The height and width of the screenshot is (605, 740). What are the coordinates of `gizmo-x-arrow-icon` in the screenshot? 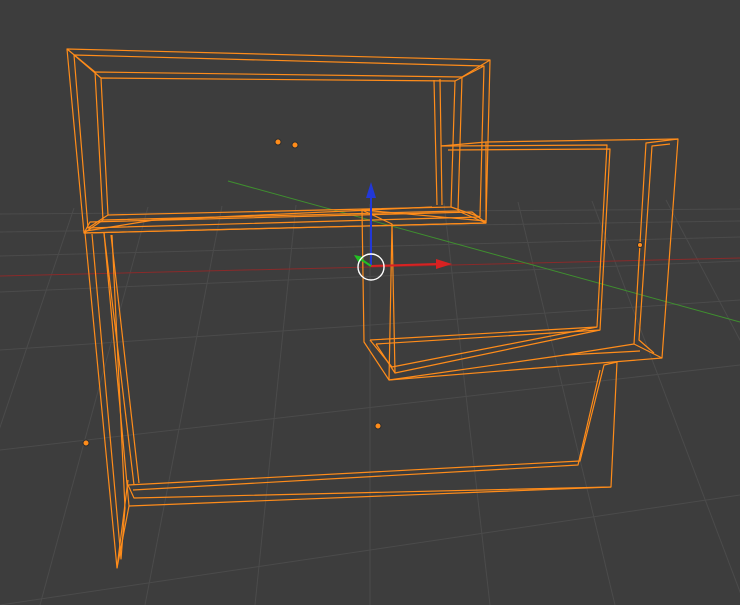 It's located at (444, 264).